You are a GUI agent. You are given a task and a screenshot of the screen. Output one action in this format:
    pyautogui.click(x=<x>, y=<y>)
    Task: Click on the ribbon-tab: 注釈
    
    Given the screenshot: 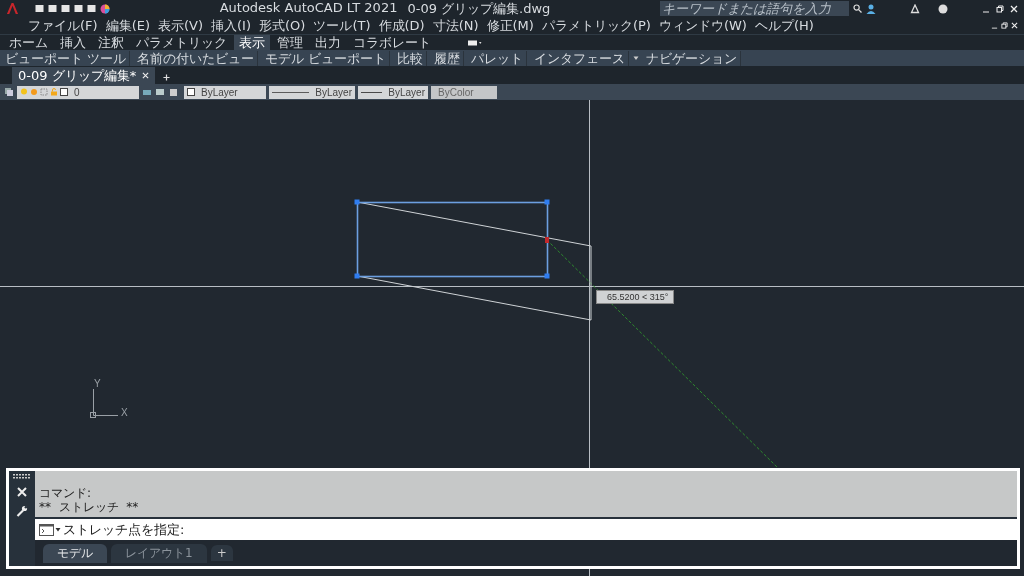 What is the action you would take?
    pyautogui.click(x=111, y=42)
    